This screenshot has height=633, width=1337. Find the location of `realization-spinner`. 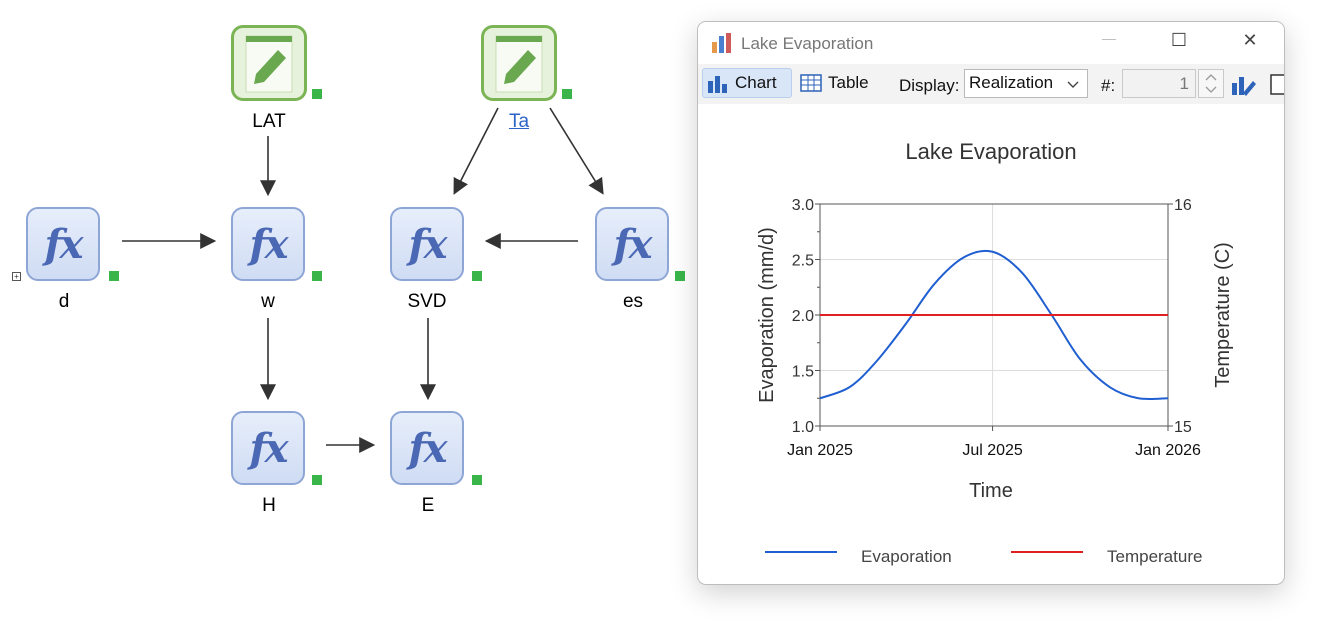

realization-spinner is located at coordinates (1211, 83).